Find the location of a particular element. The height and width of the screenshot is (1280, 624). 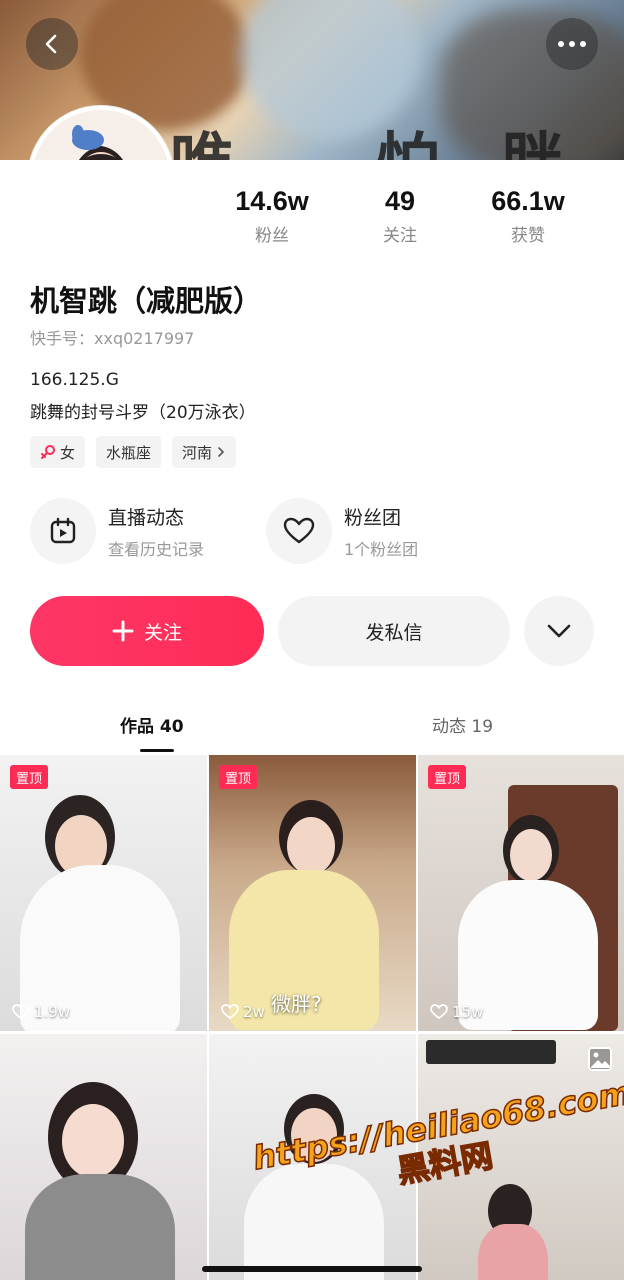

stat-value: 66.1w is located at coordinates (528, 201).